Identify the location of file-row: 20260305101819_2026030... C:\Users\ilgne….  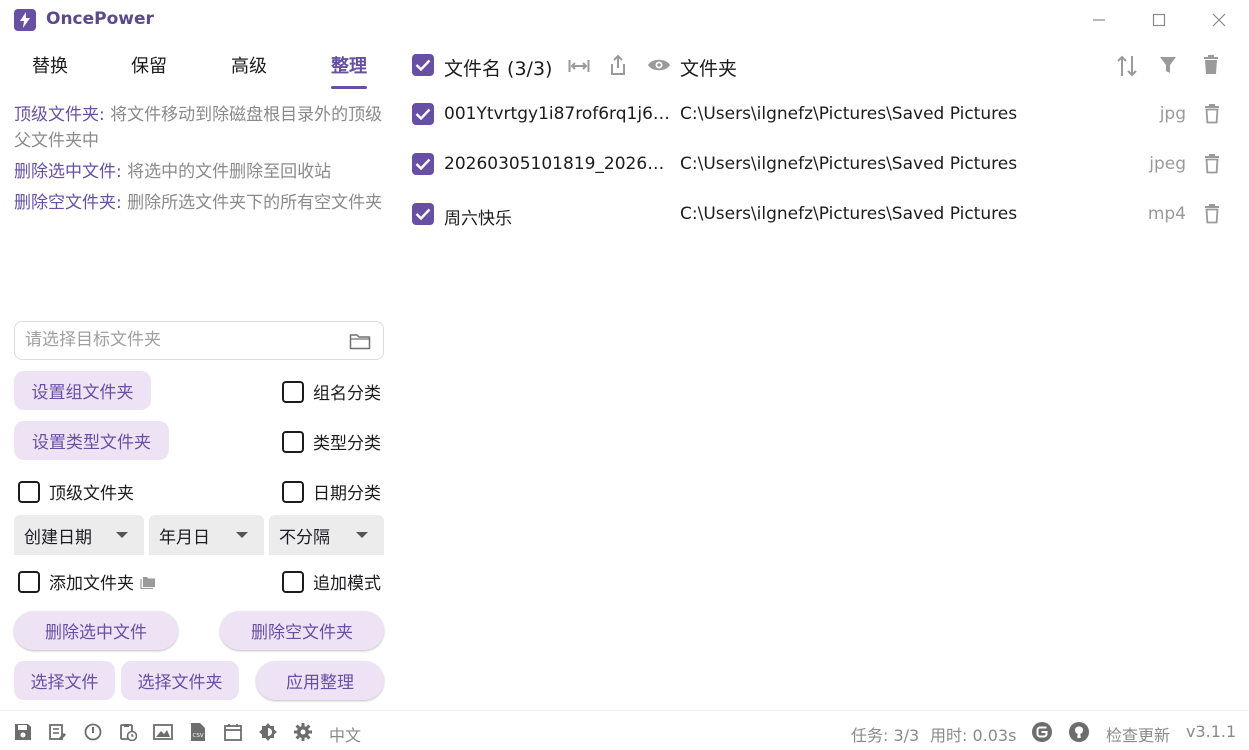
(822, 166).